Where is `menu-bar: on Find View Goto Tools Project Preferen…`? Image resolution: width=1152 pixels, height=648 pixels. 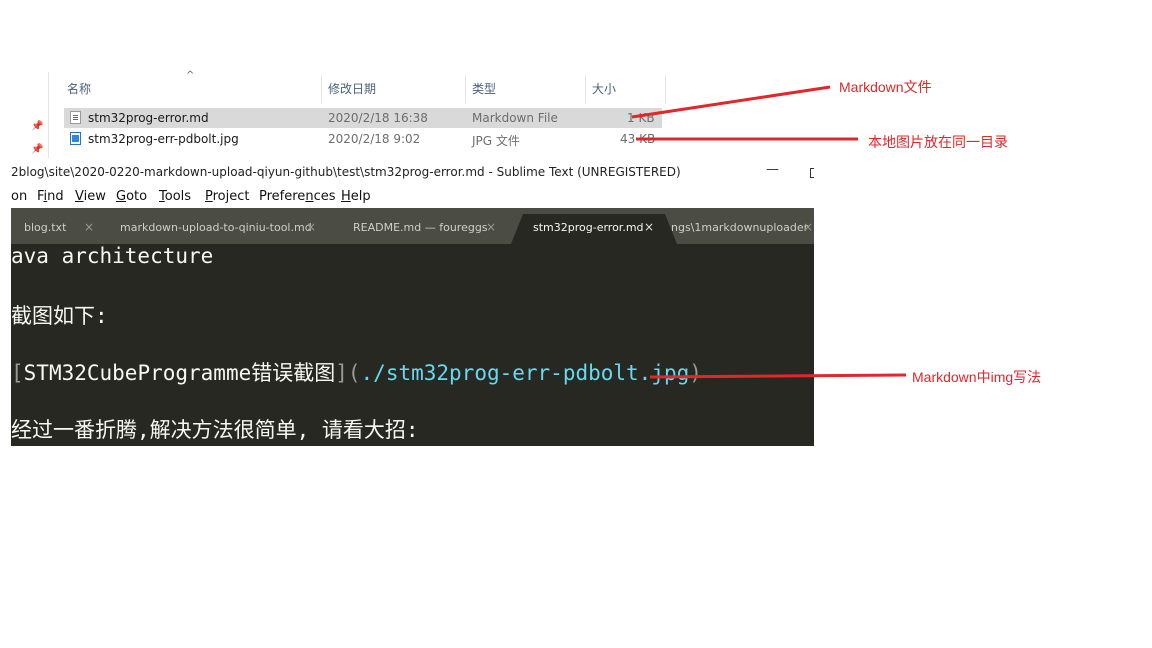 menu-bar: on Find View Goto Tools Project Preferen… is located at coordinates (412, 197).